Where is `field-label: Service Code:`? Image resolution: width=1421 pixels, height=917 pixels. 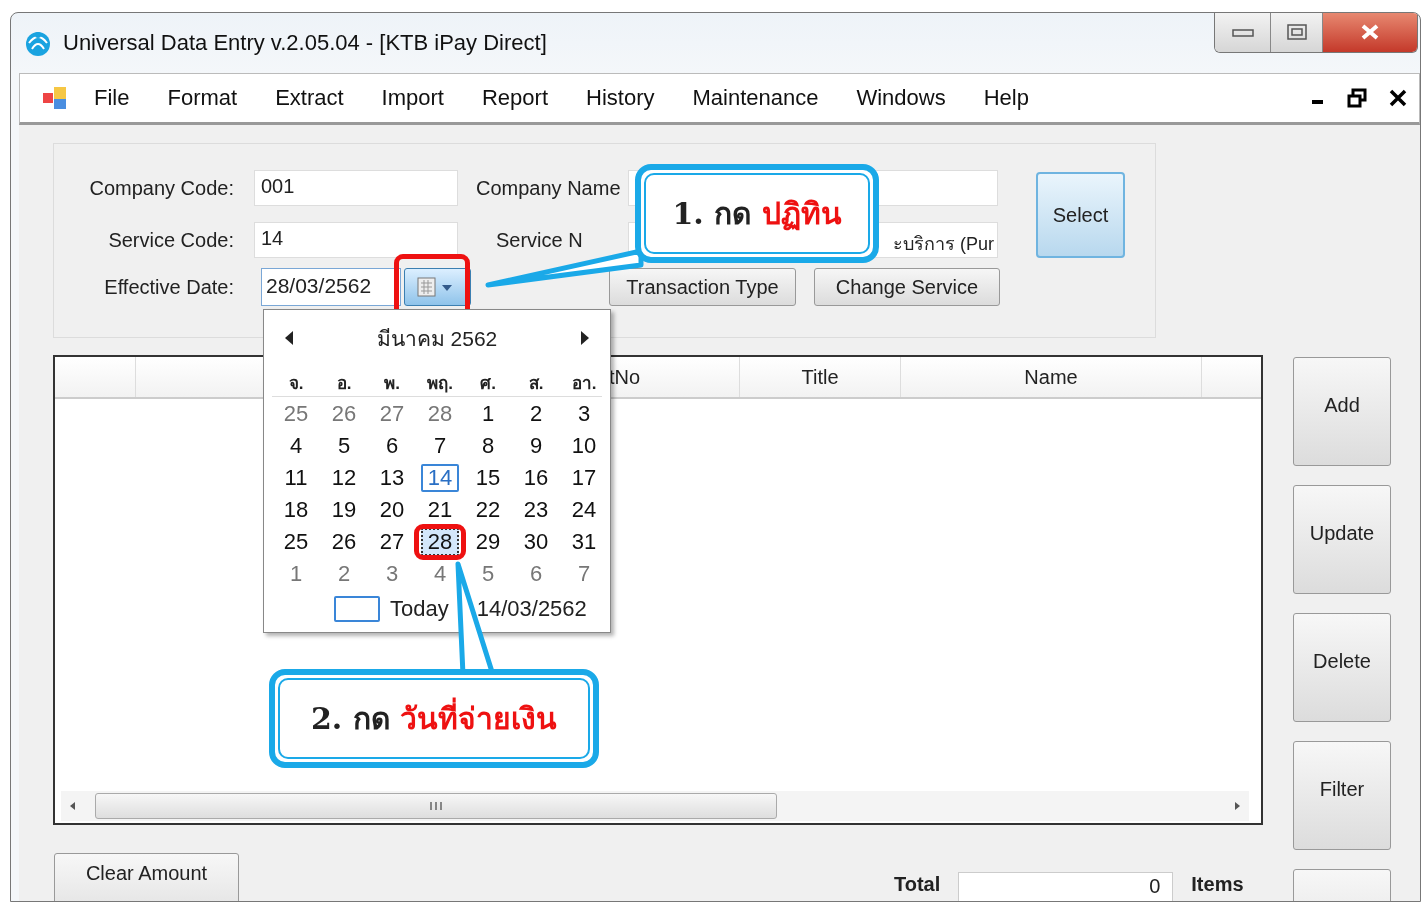
field-label: Service Code: is located at coordinates (170, 240).